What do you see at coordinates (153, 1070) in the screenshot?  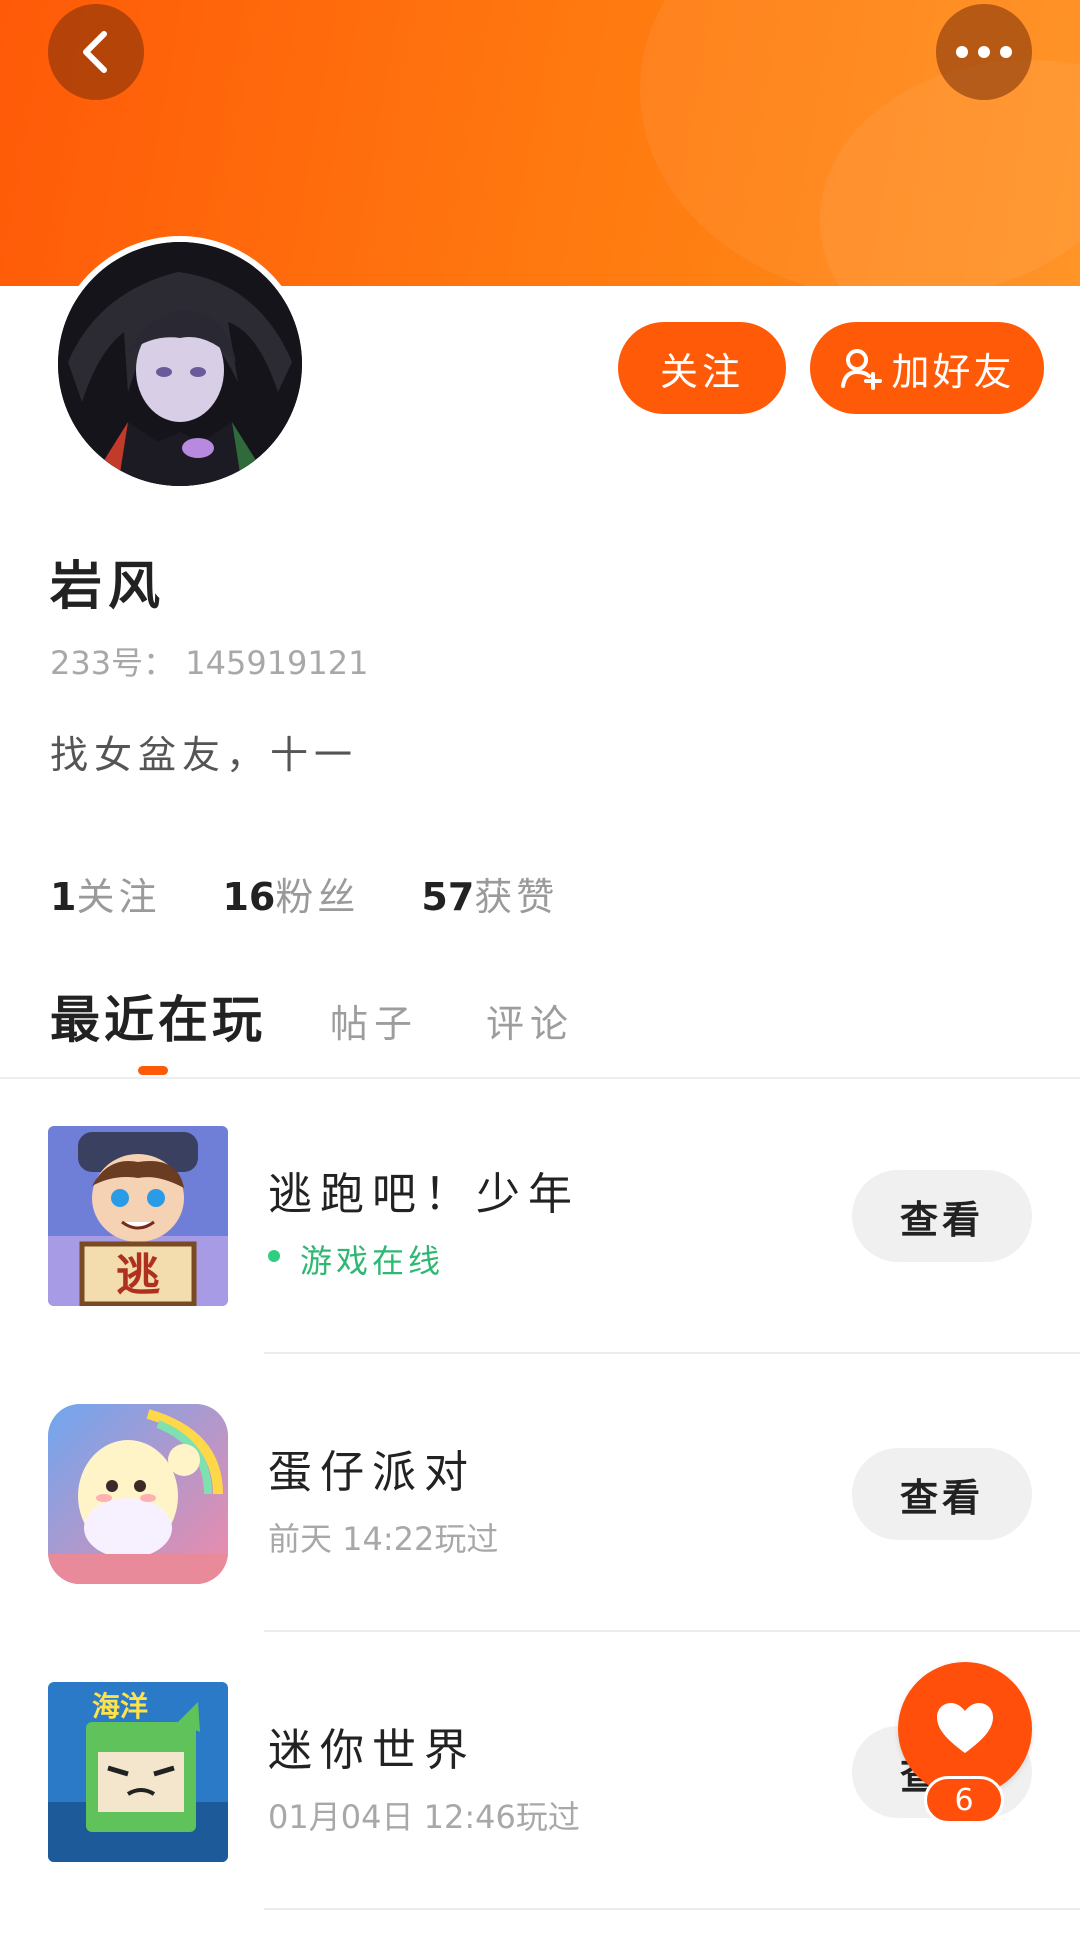 I see `tab-indicator` at bounding box center [153, 1070].